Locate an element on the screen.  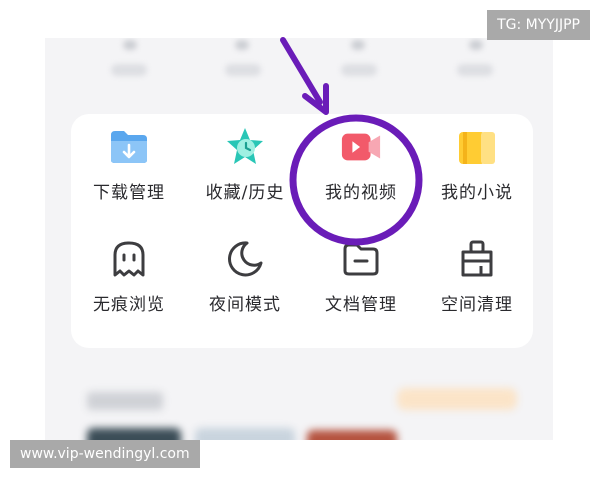
menu-item-label: 下载管理 is located at coordinates (129, 193).